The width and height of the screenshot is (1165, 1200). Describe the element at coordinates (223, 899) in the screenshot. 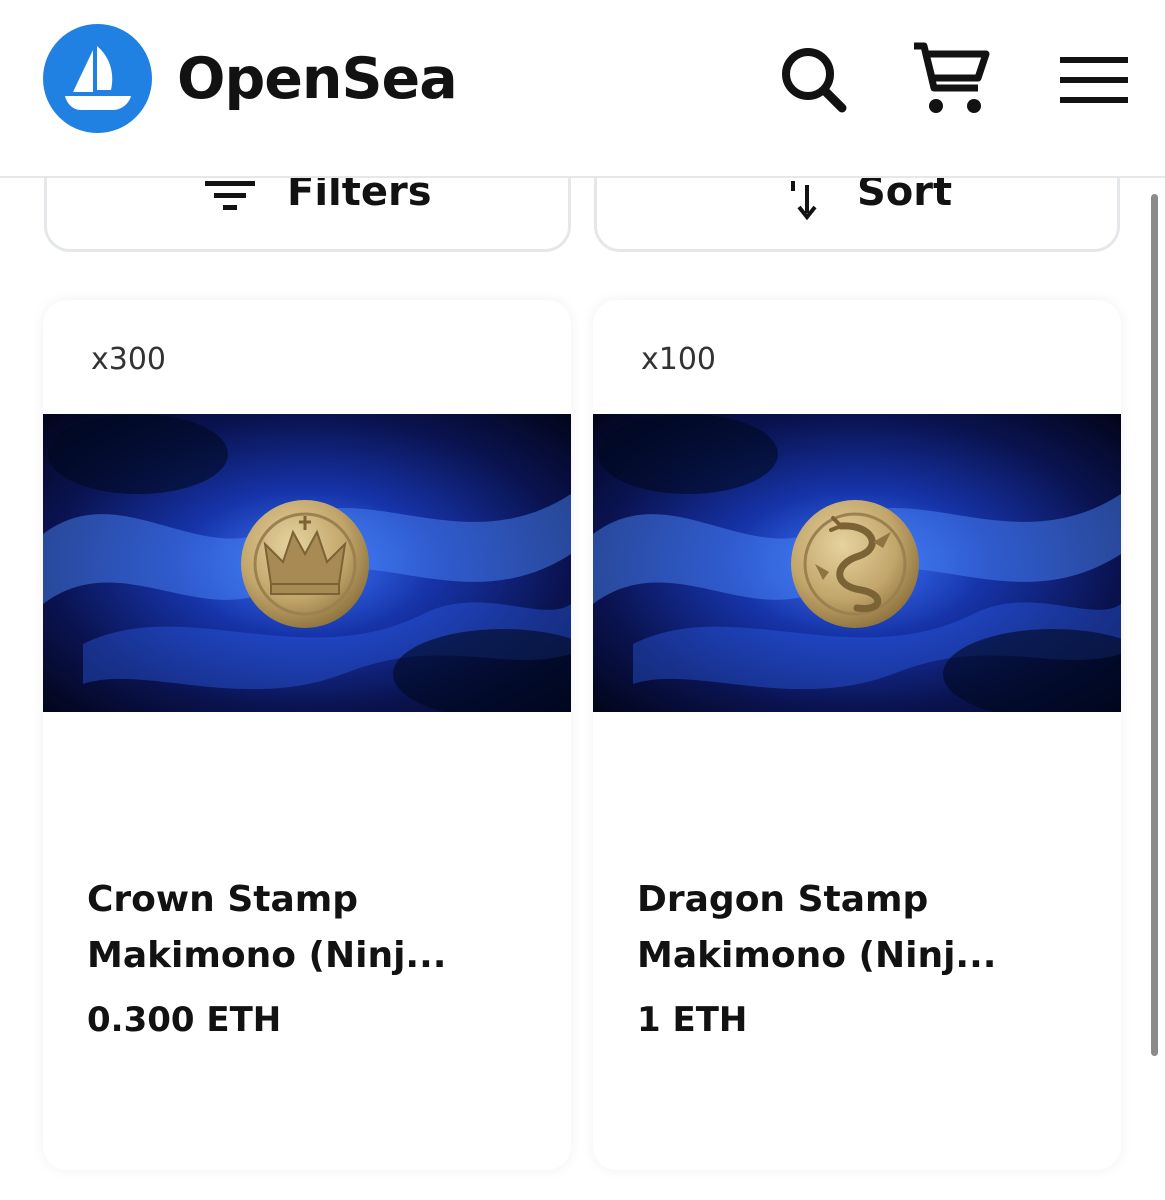

I see `item-title-line: Crown Stamp` at that location.